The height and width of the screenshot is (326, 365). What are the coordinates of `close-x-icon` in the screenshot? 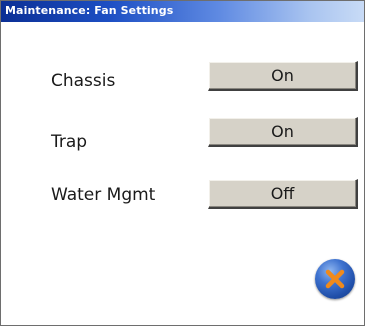 It's located at (335, 279).